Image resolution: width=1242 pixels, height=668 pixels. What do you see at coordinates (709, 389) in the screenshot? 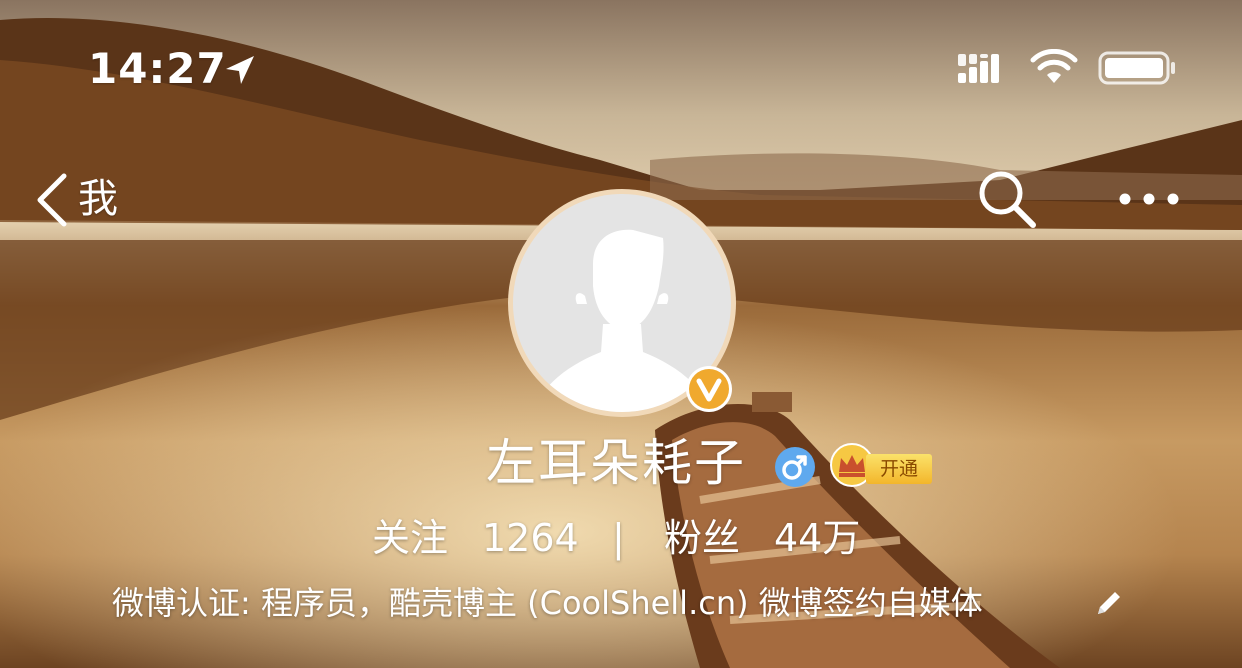
I see `verified-v-icon` at bounding box center [709, 389].